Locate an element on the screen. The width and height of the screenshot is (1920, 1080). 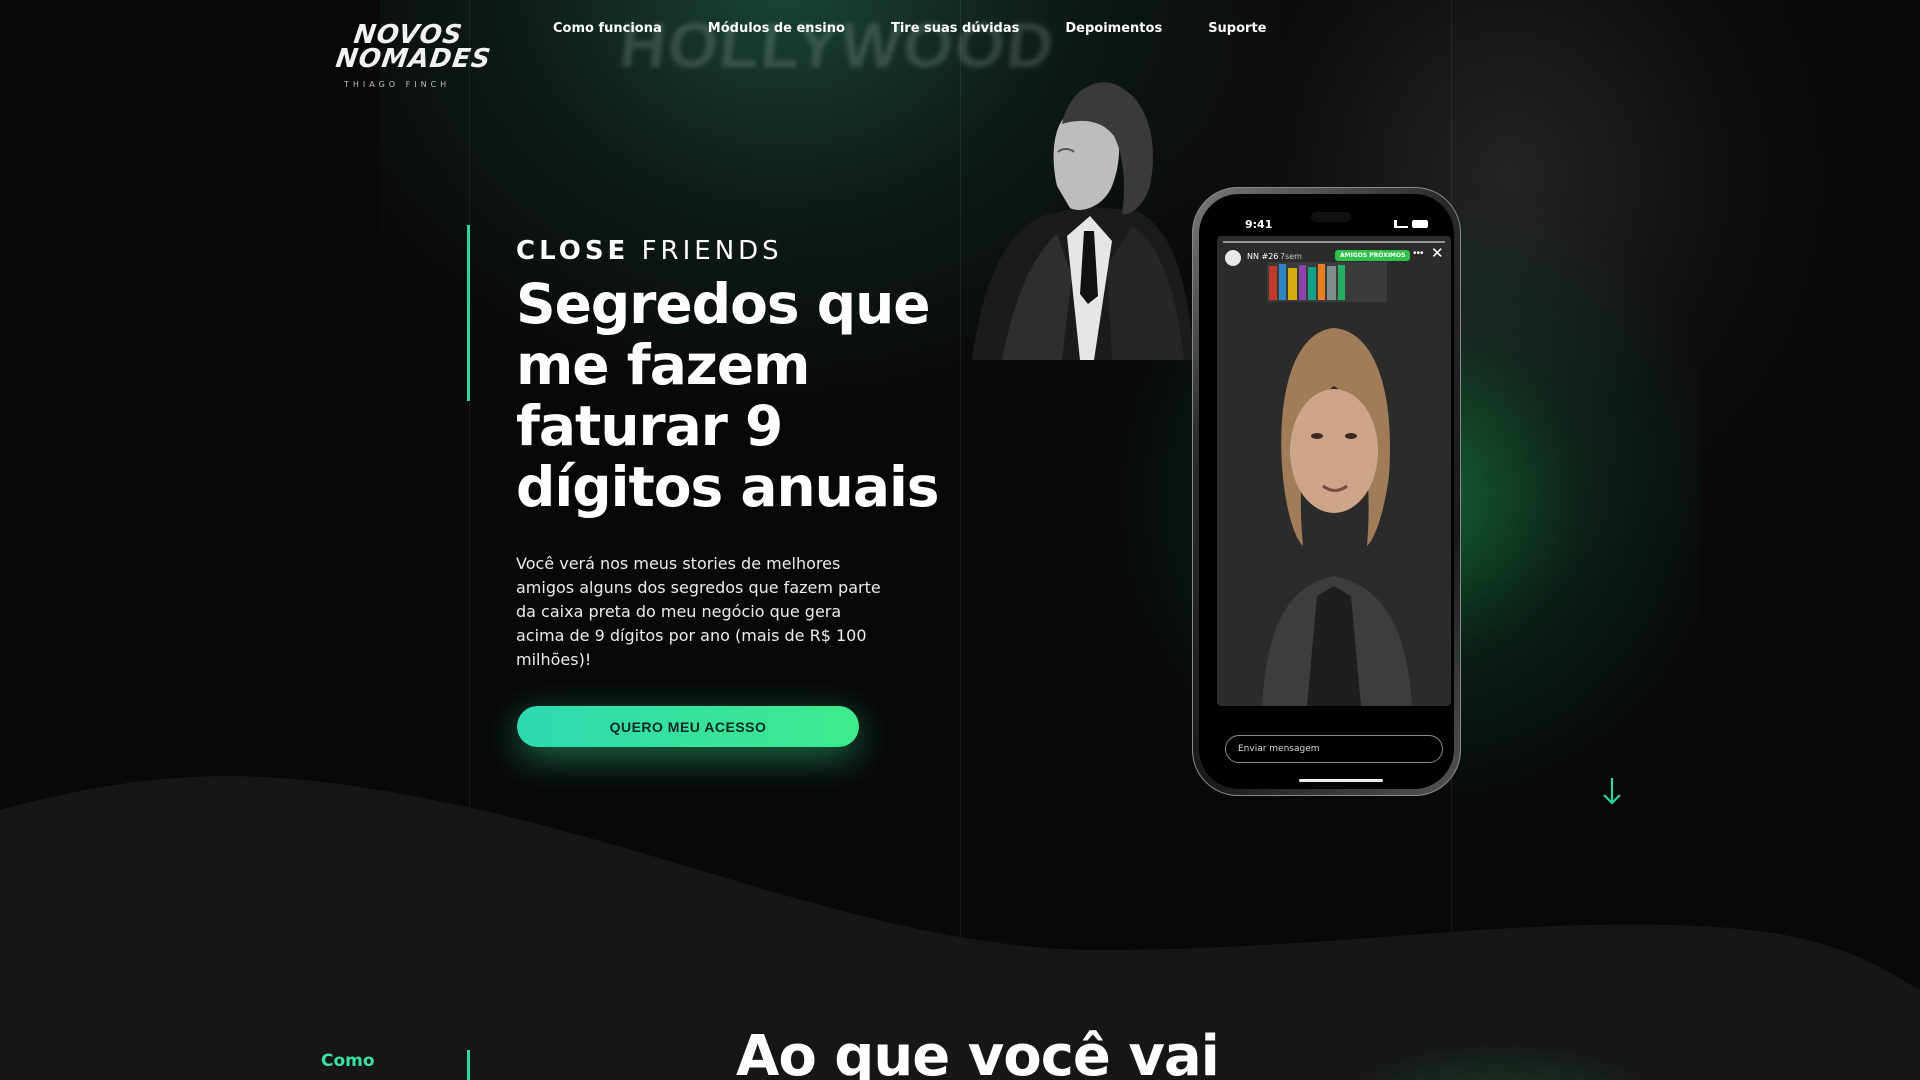
nav-link-suporte: Suporte is located at coordinates (1237, 28).